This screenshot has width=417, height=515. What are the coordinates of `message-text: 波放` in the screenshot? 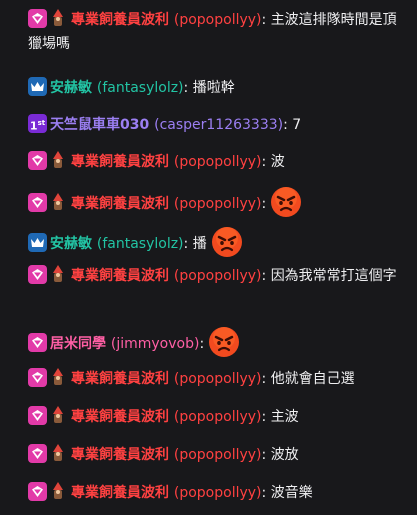 It's located at (284, 455).